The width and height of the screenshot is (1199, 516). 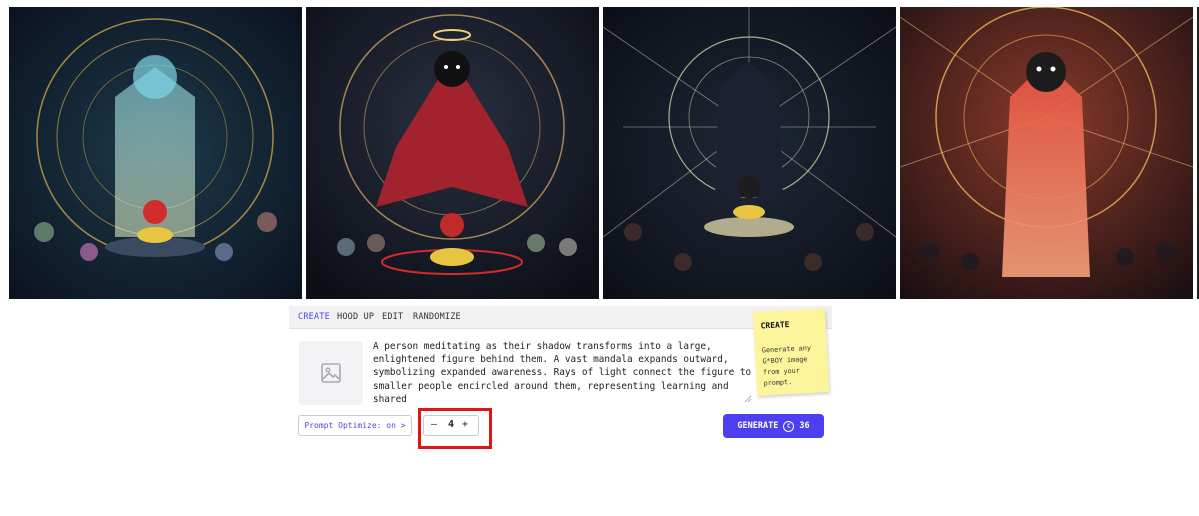 What do you see at coordinates (758, 426) in the screenshot?
I see `generate-label: GENERATE` at bounding box center [758, 426].